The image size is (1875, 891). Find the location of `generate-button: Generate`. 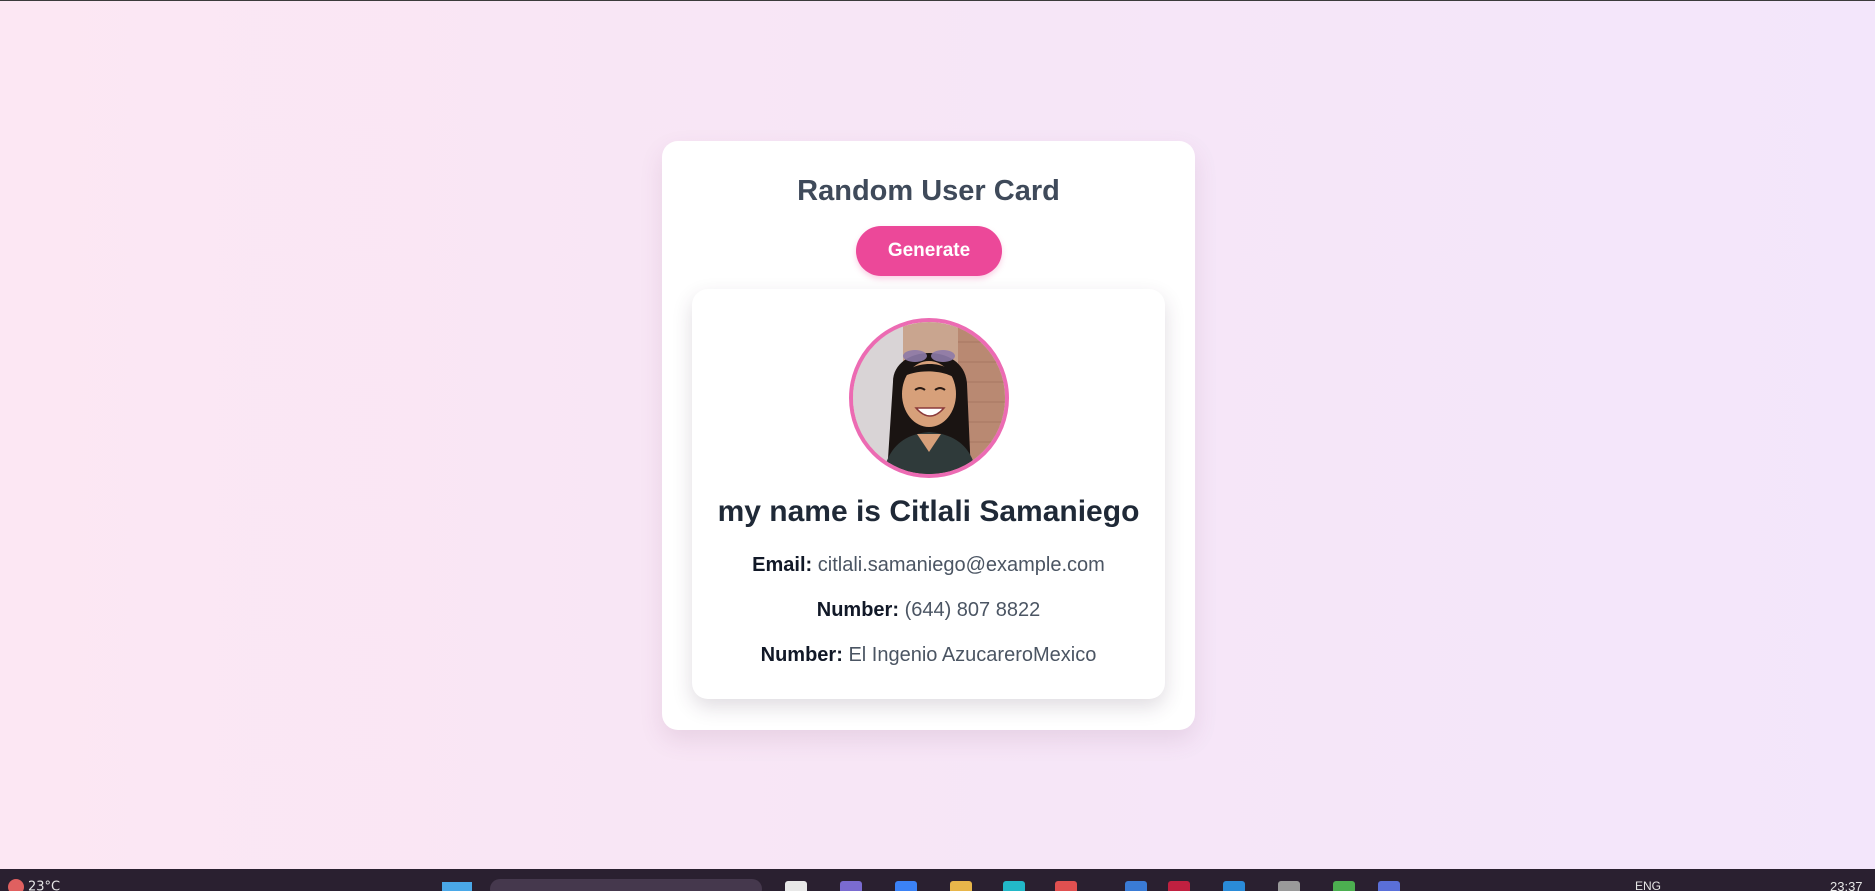

generate-button: Generate is located at coordinates (929, 251).